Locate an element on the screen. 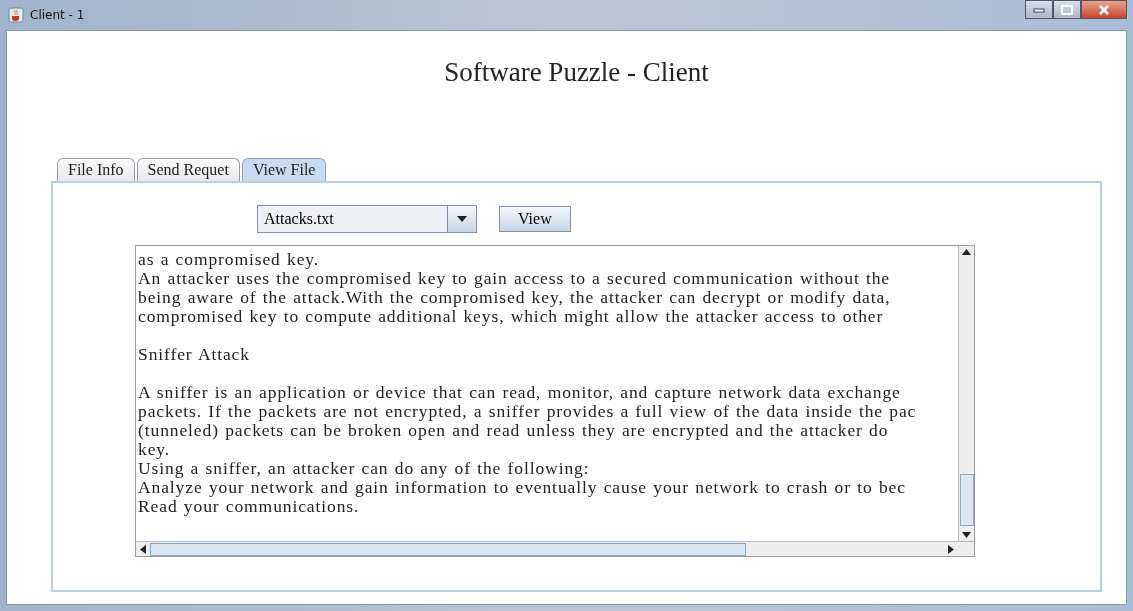 The height and width of the screenshot is (611, 1133). minimize-icon is located at coordinates (1039, 9).